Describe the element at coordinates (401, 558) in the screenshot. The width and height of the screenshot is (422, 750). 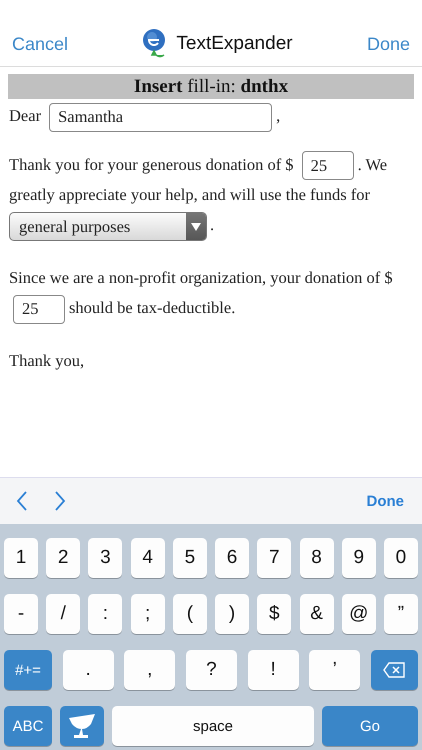
I see `keyboard-key: 0` at that location.